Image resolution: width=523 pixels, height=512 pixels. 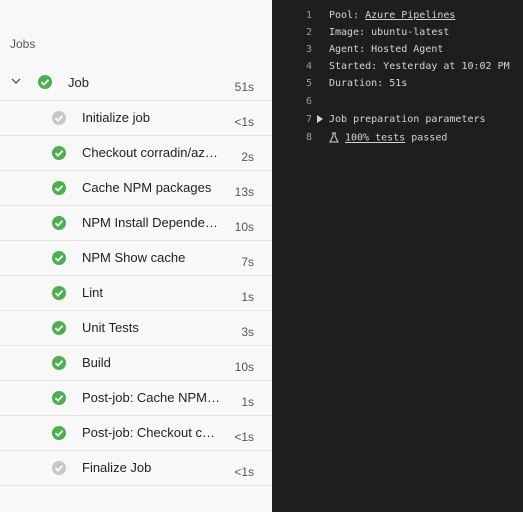 I want to click on step-row: Unit Tests 3s, so click(x=136, y=328).